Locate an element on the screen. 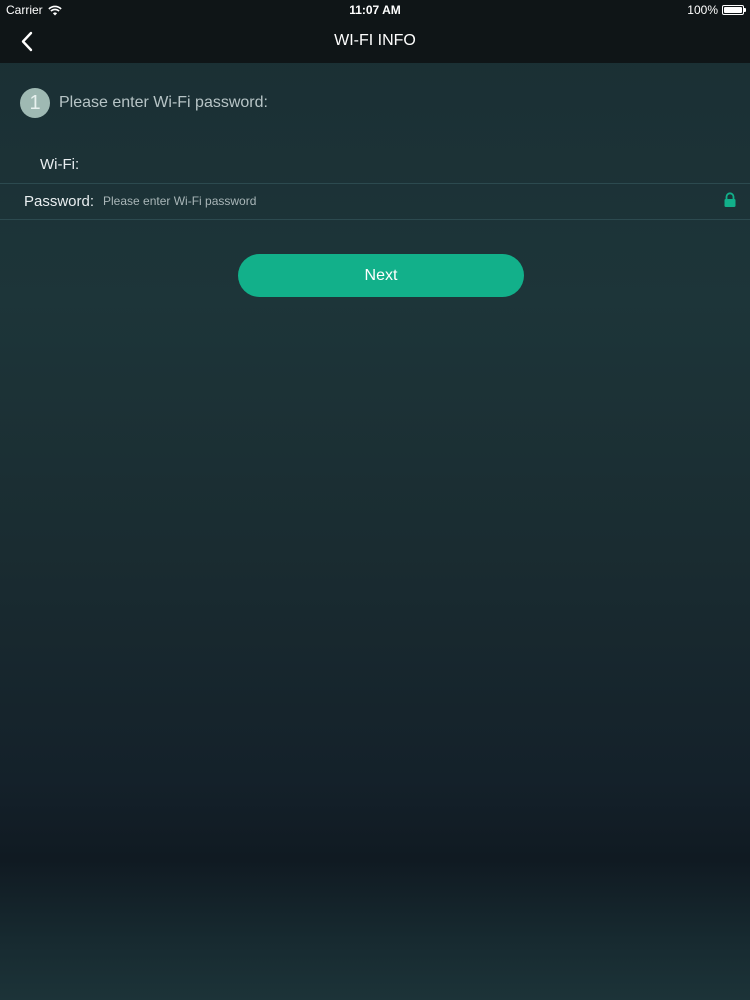 This screenshot has width=750, height=1000. password-row: Password: is located at coordinates (375, 201).